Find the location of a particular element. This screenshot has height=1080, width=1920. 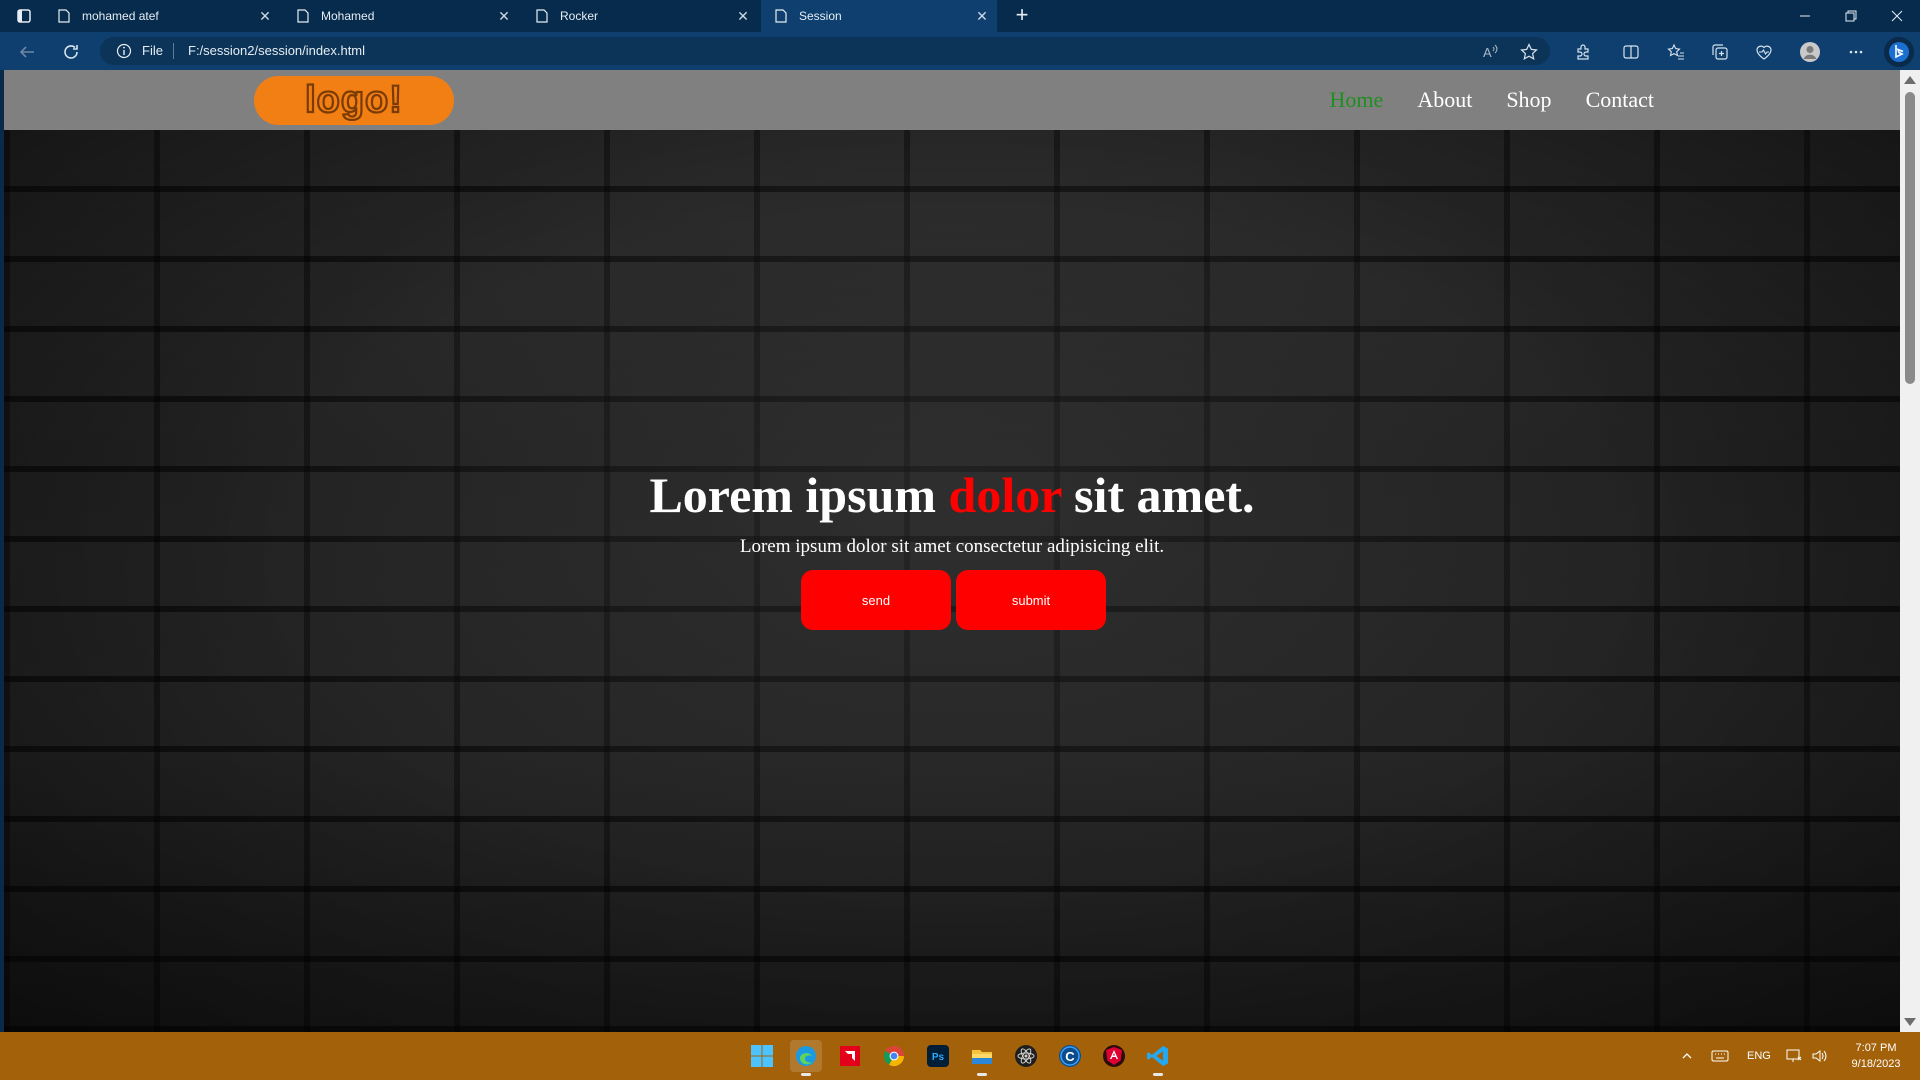

tab-actions-icon is located at coordinates (24, 16).